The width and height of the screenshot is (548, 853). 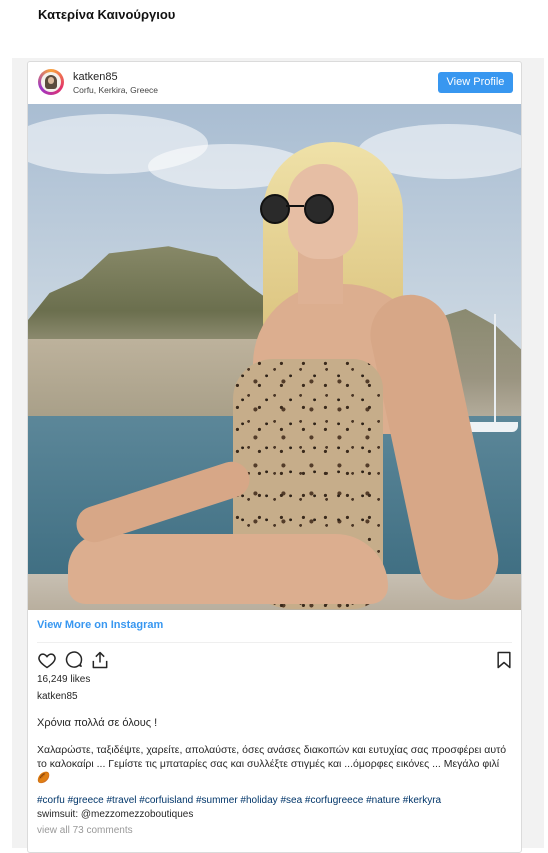 I want to click on swimsuit-credit: swimsuit: @mezzomezzoboutiques, so click(x=275, y=814).